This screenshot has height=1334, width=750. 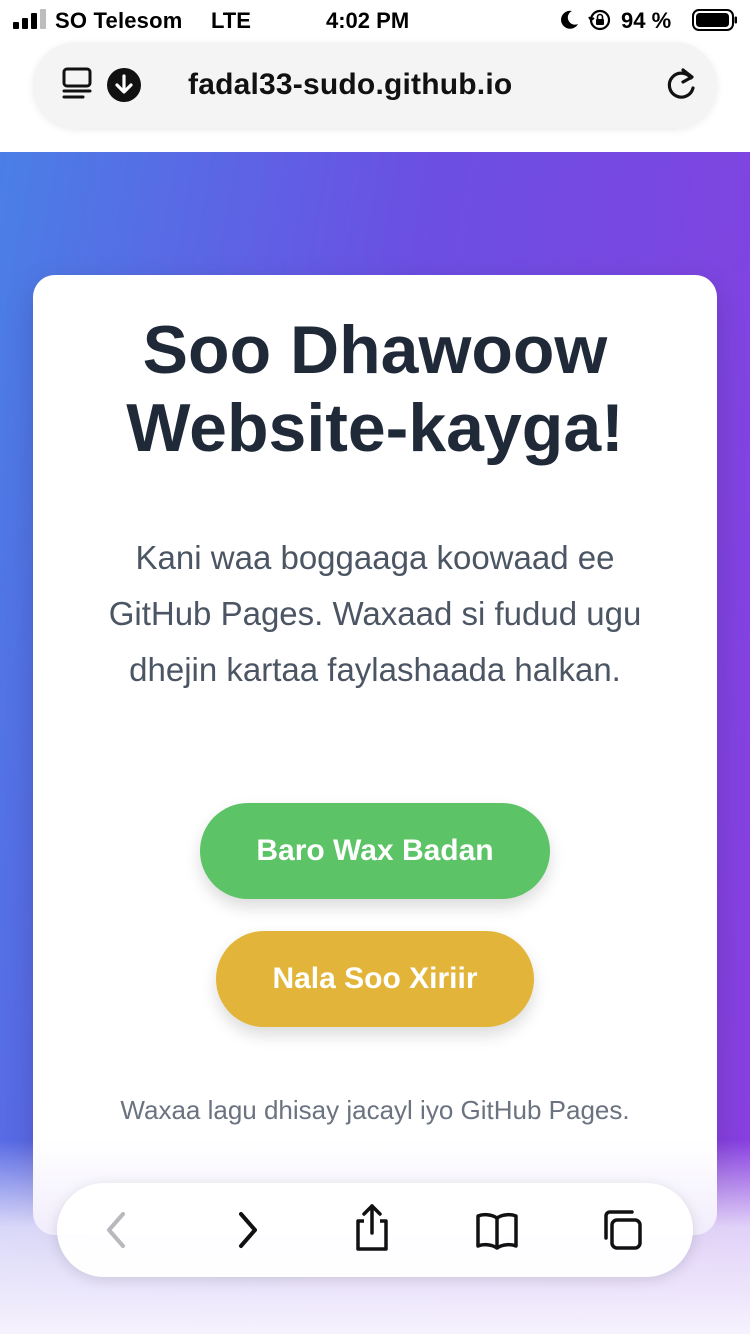 I want to click on status-time: 4:02 PM, so click(x=368, y=20).